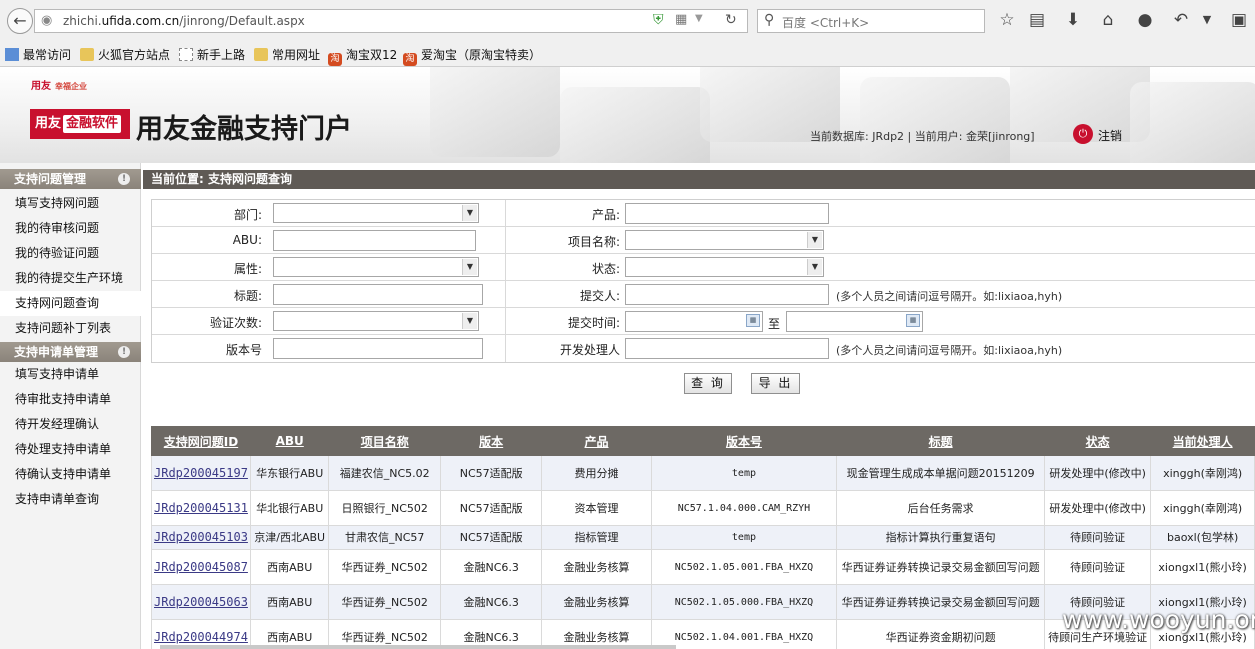 The width and height of the screenshot is (1255, 649). I want to click on horizontal-scrollbar, so click(418, 647).